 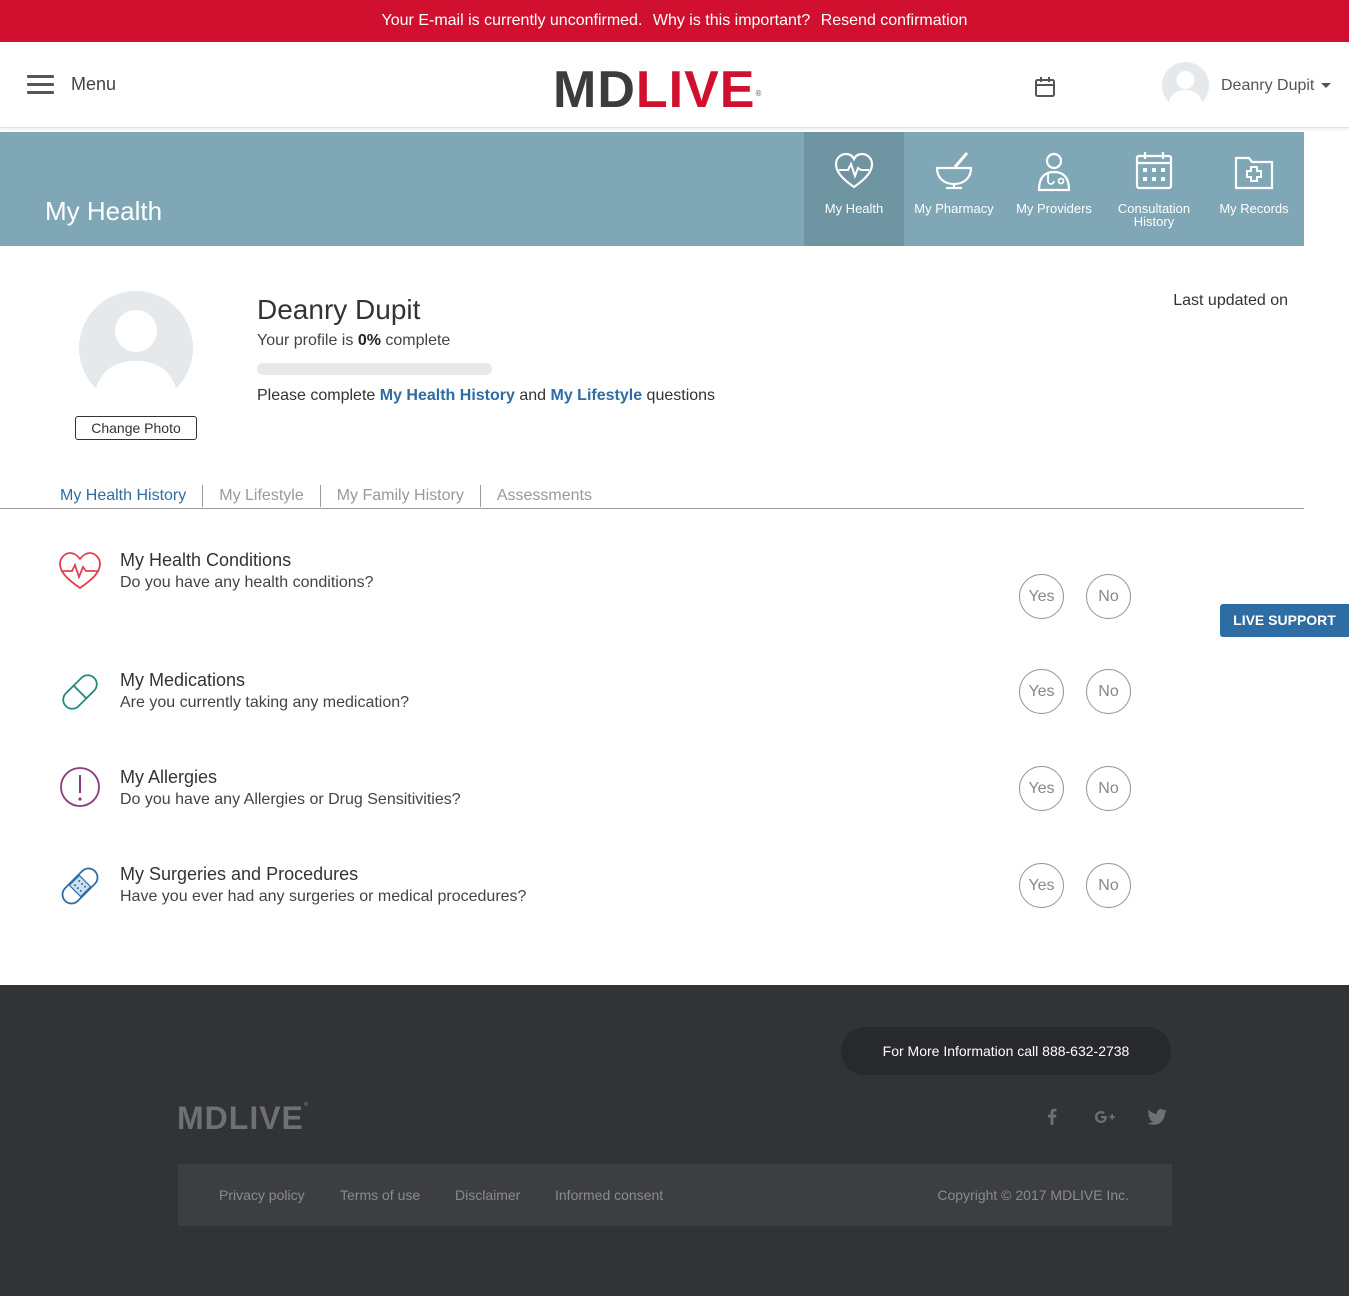 What do you see at coordinates (369, 340) in the screenshot?
I see `completion-percent: 0%` at bounding box center [369, 340].